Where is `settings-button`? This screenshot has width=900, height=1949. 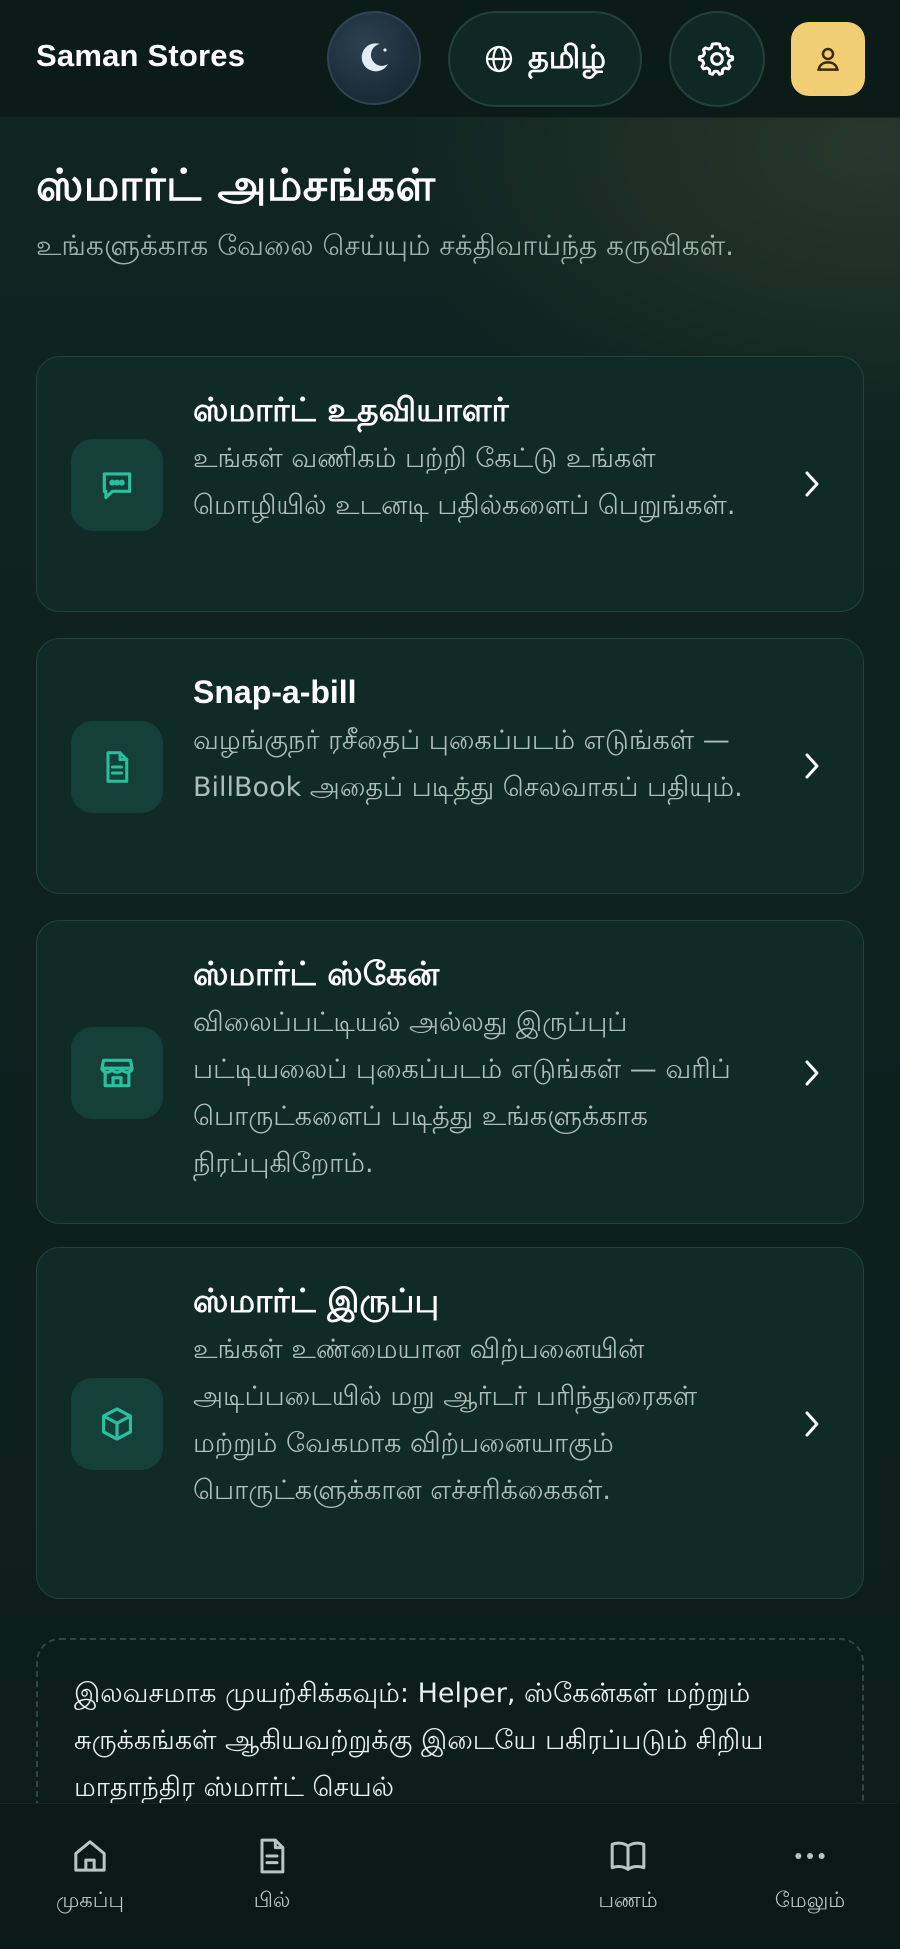
settings-button is located at coordinates (717, 59).